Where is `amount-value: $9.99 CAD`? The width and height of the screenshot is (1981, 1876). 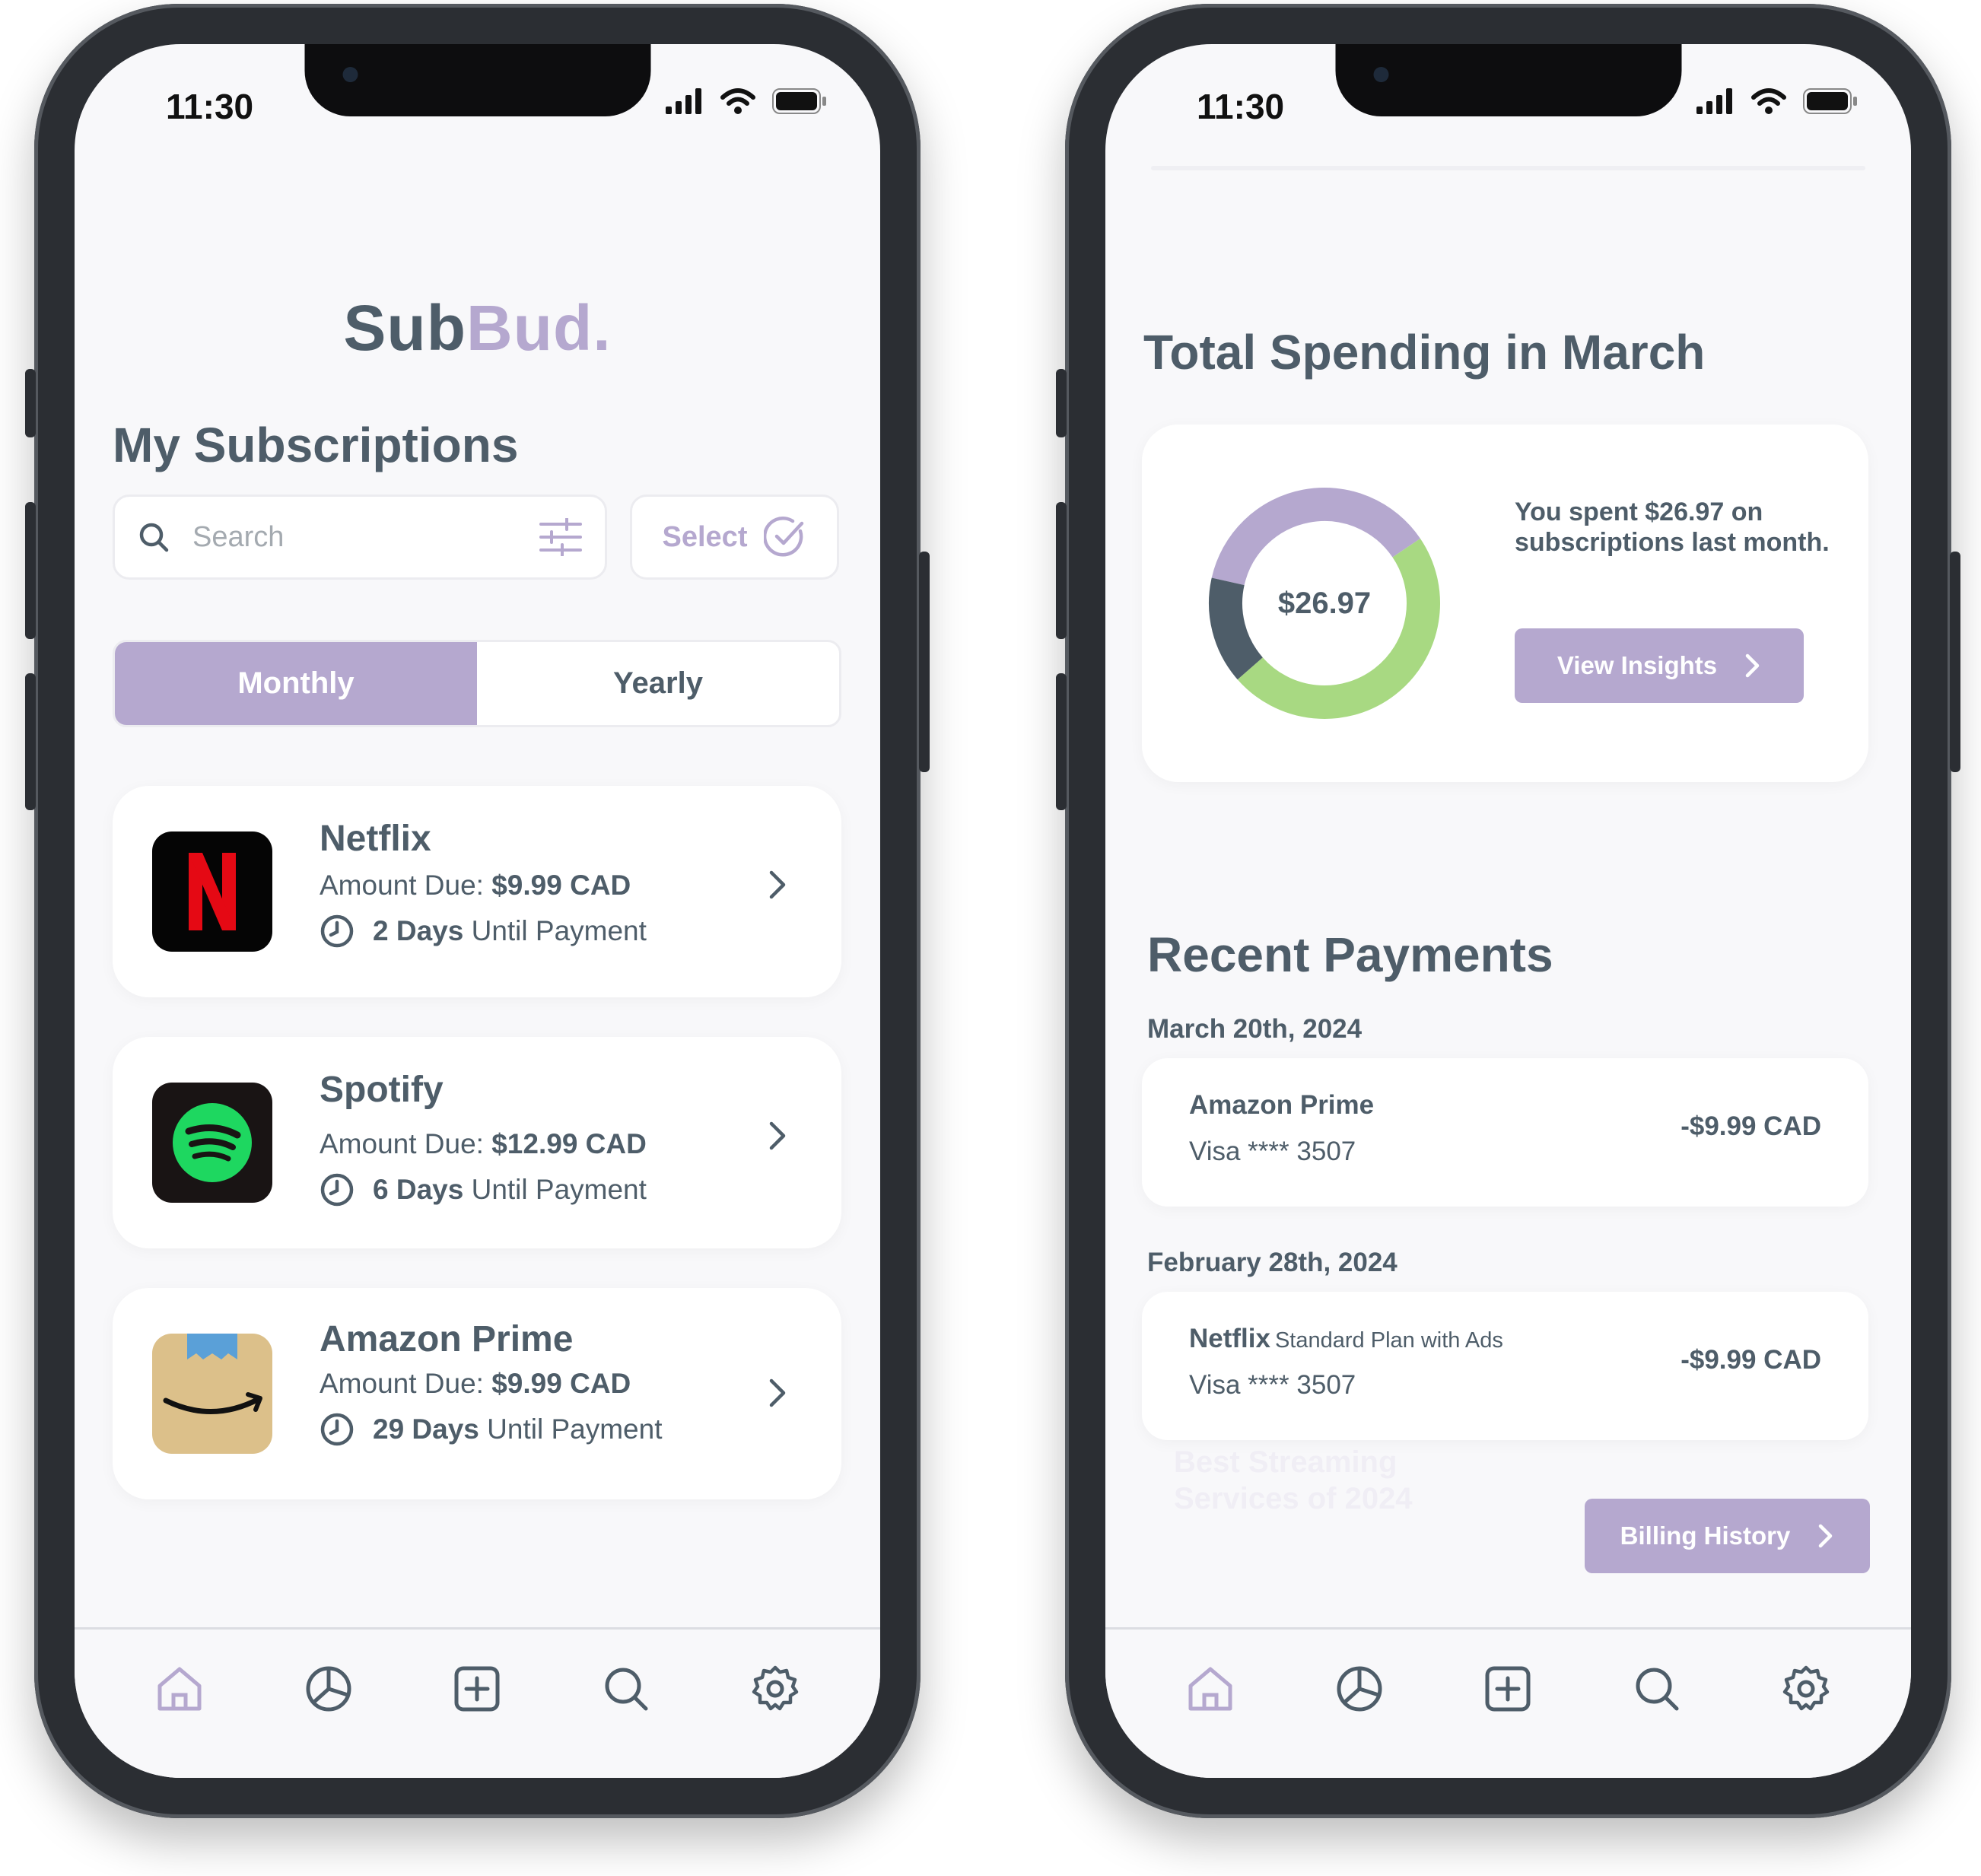 amount-value: $9.99 CAD is located at coordinates (561, 1384).